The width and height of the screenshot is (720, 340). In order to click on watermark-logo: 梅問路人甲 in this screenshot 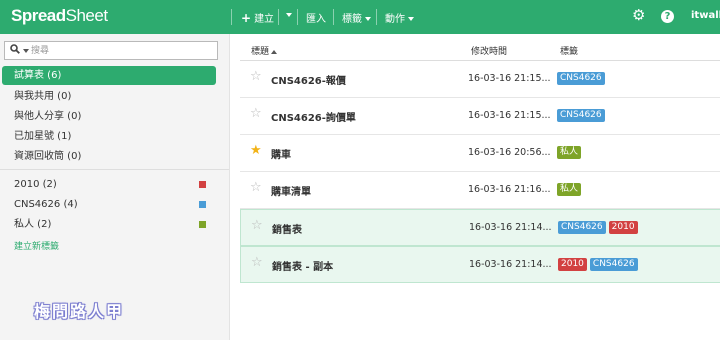, I will do `click(79, 311)`.